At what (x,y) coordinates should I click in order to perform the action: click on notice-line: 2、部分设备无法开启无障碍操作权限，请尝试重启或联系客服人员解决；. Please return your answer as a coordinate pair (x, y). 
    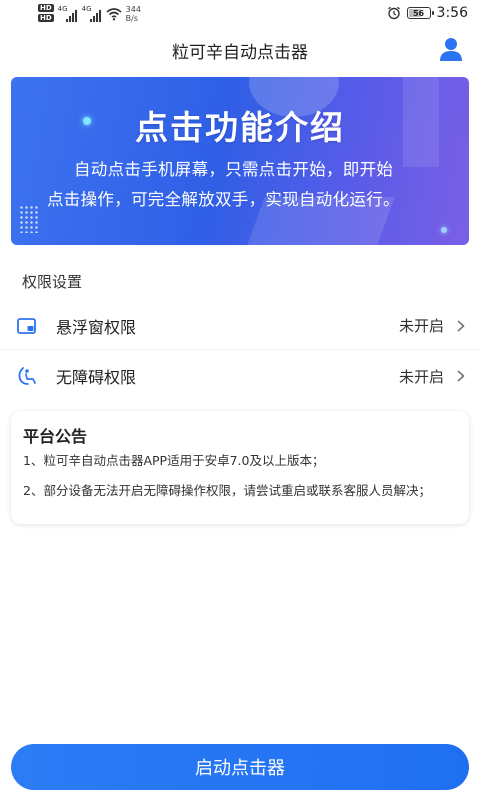
    Looking at the image, I should click on (227, 490).